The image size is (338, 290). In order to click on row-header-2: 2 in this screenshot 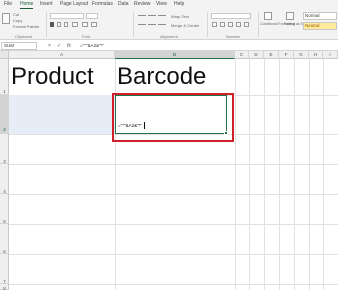, I will do `click(4, 114)`.